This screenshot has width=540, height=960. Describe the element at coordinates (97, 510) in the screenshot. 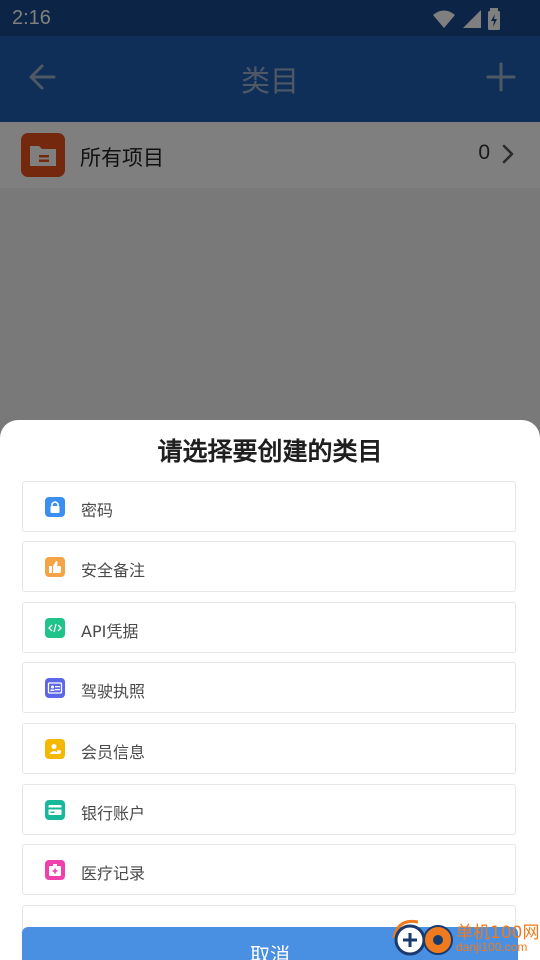

I see `option-label: 密码` at that location.